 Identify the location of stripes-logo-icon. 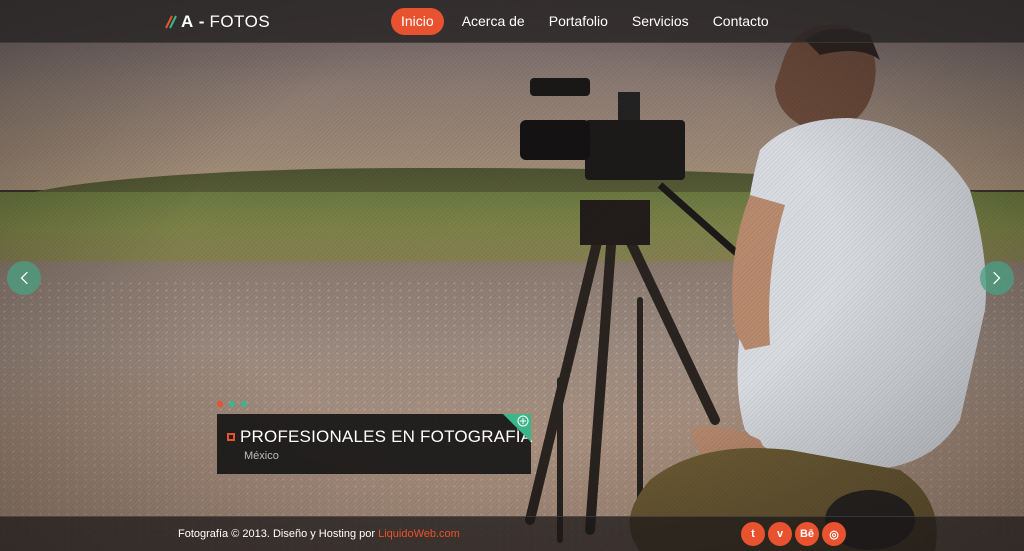
(171, 22).